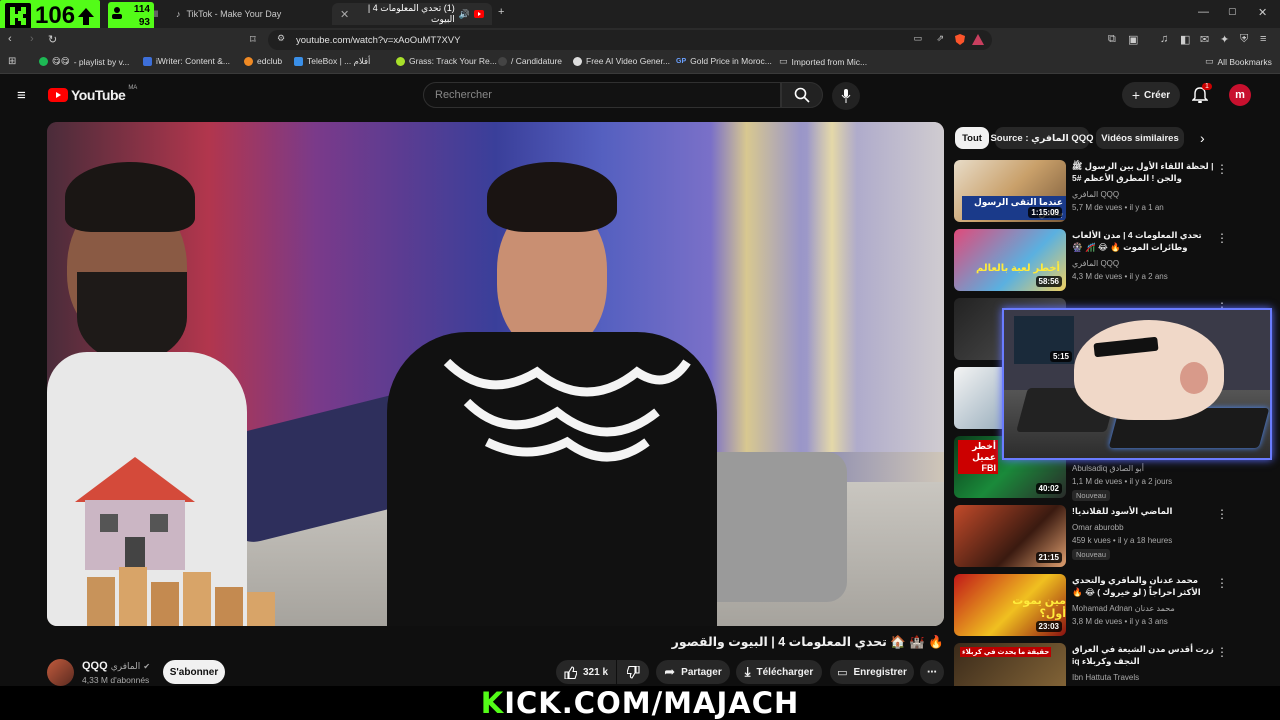  I want to click on close-window-icon: ✕, so click(1262, 12).